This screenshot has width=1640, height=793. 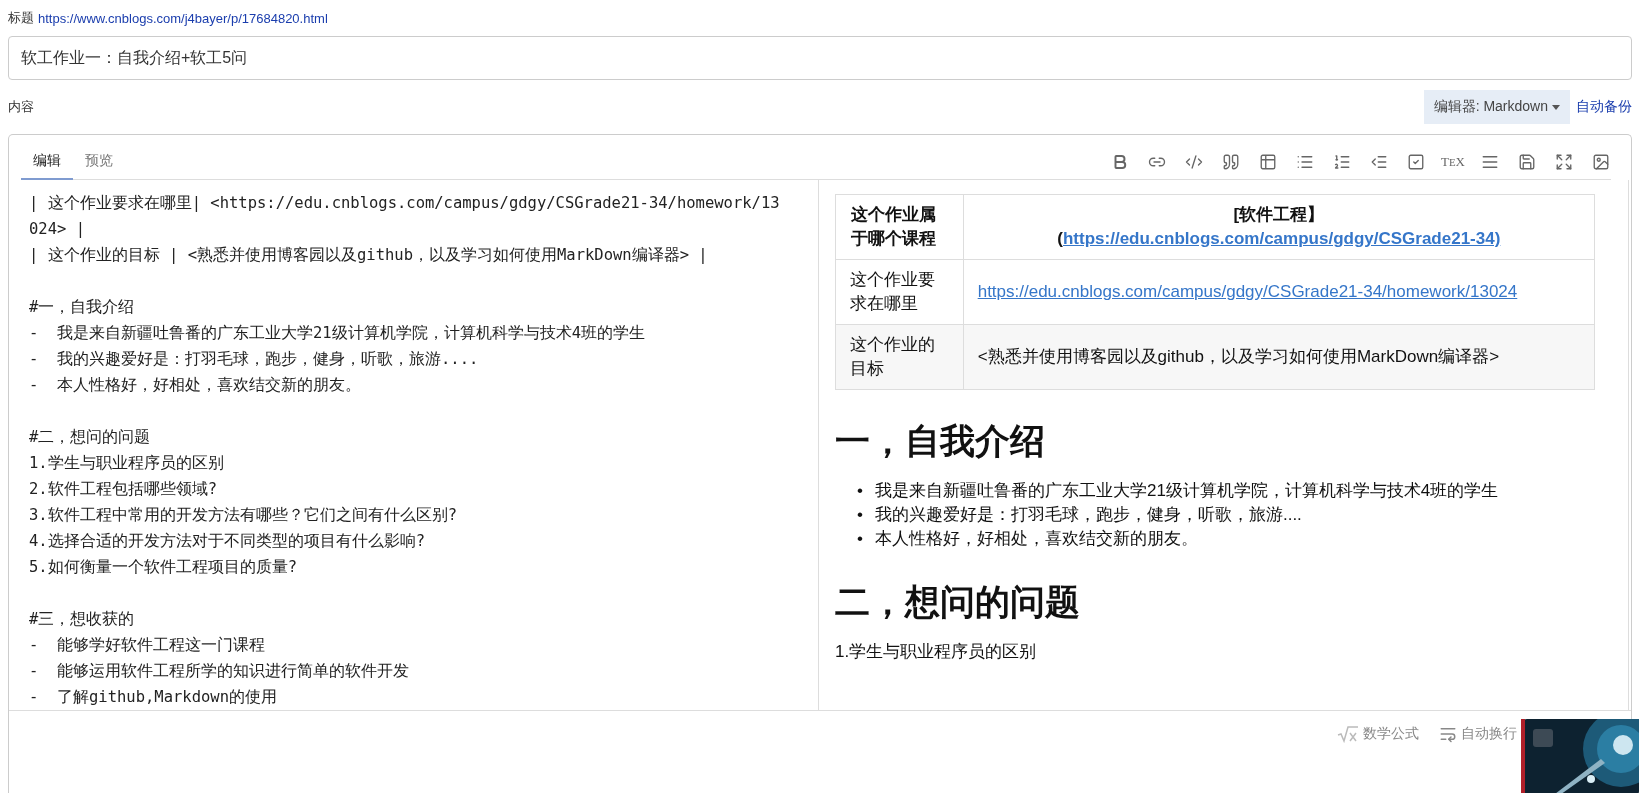 What do you see at coordinates (893, 227) in the screenshot?
I see `table-header: 这个作业属于哪个课程` at bounding box center [893, 227].